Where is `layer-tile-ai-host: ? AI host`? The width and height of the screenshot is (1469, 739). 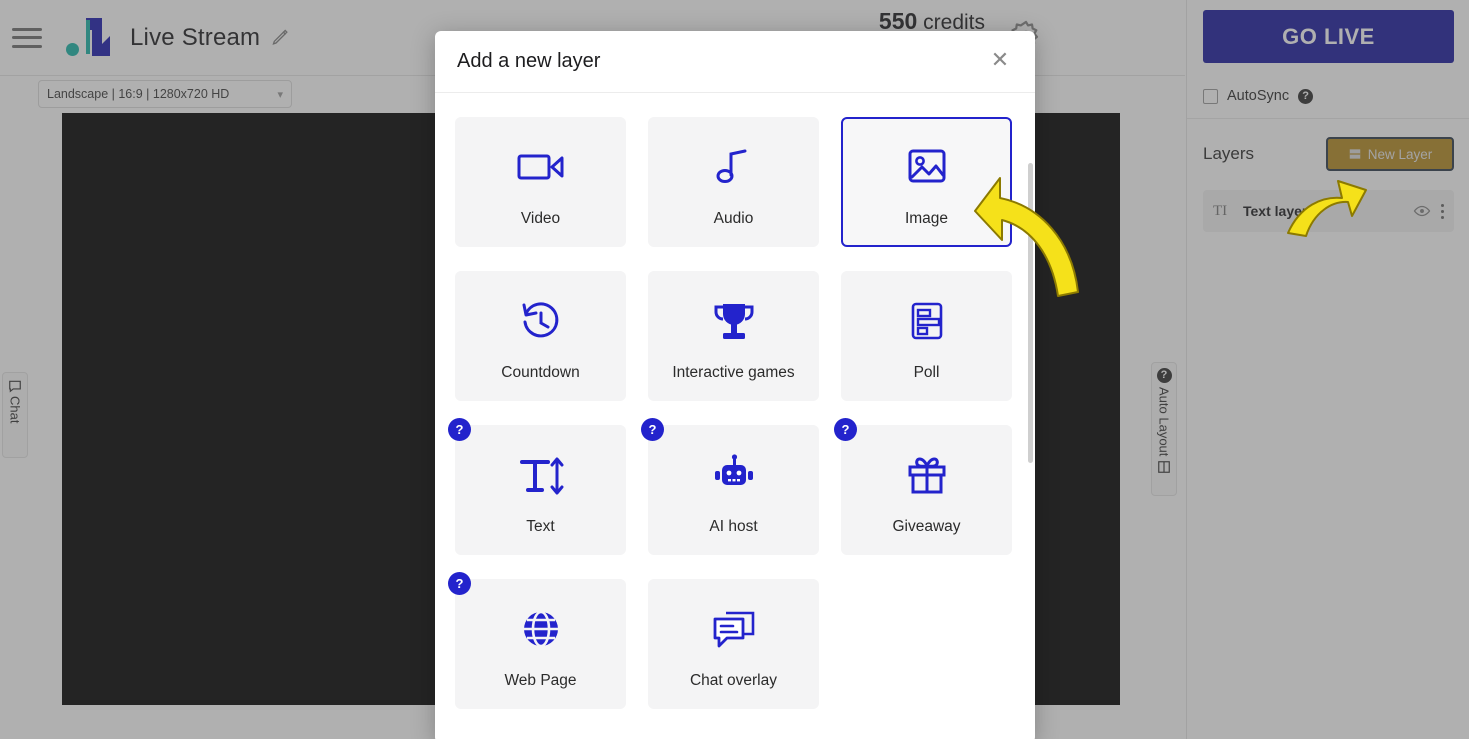 layer-tile-ai-host: ? AI host is located at coordinates (730, 486).